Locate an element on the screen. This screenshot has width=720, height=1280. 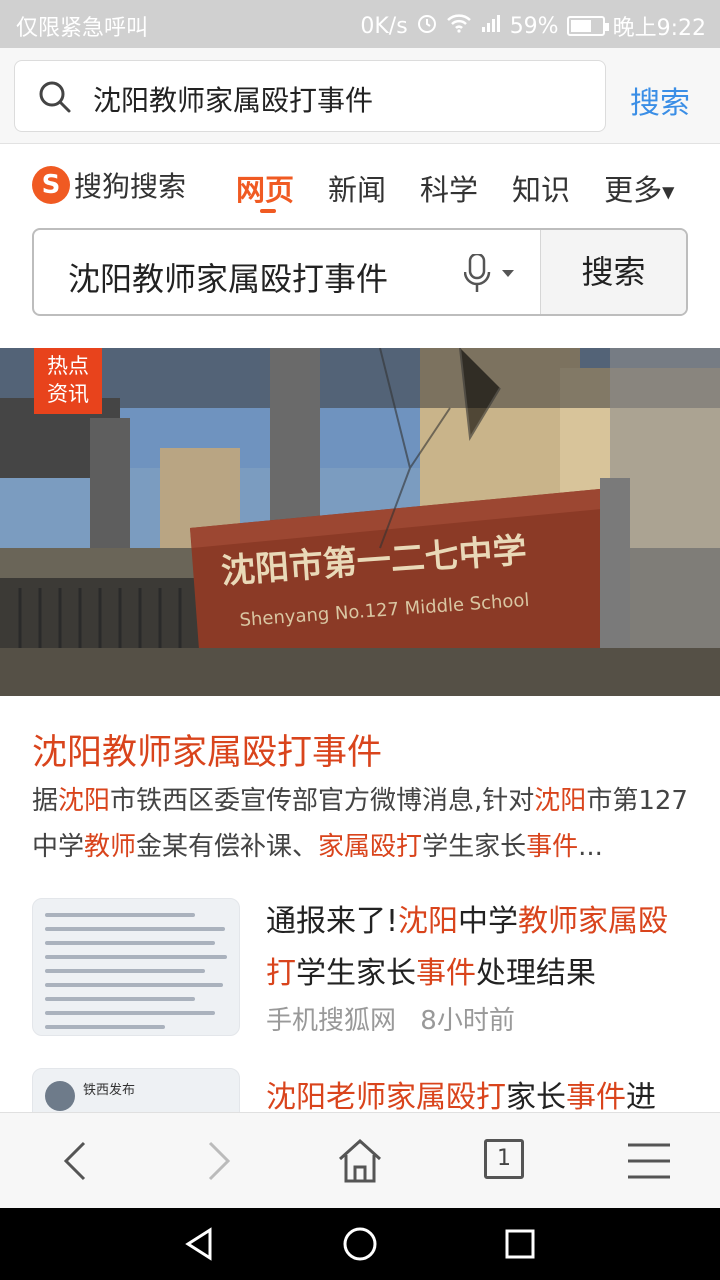
nav-home-icon is located at coordinates (360, 1244).